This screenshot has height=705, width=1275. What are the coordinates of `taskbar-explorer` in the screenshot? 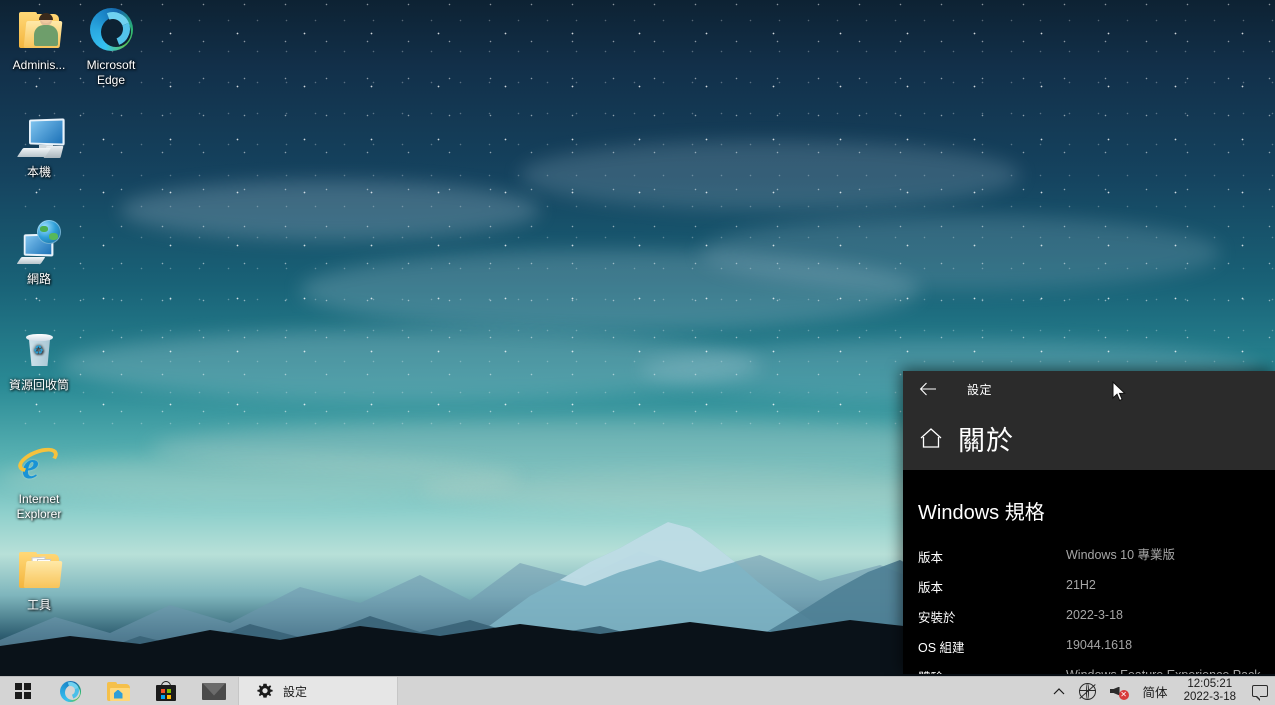 It's located at (118, 691).